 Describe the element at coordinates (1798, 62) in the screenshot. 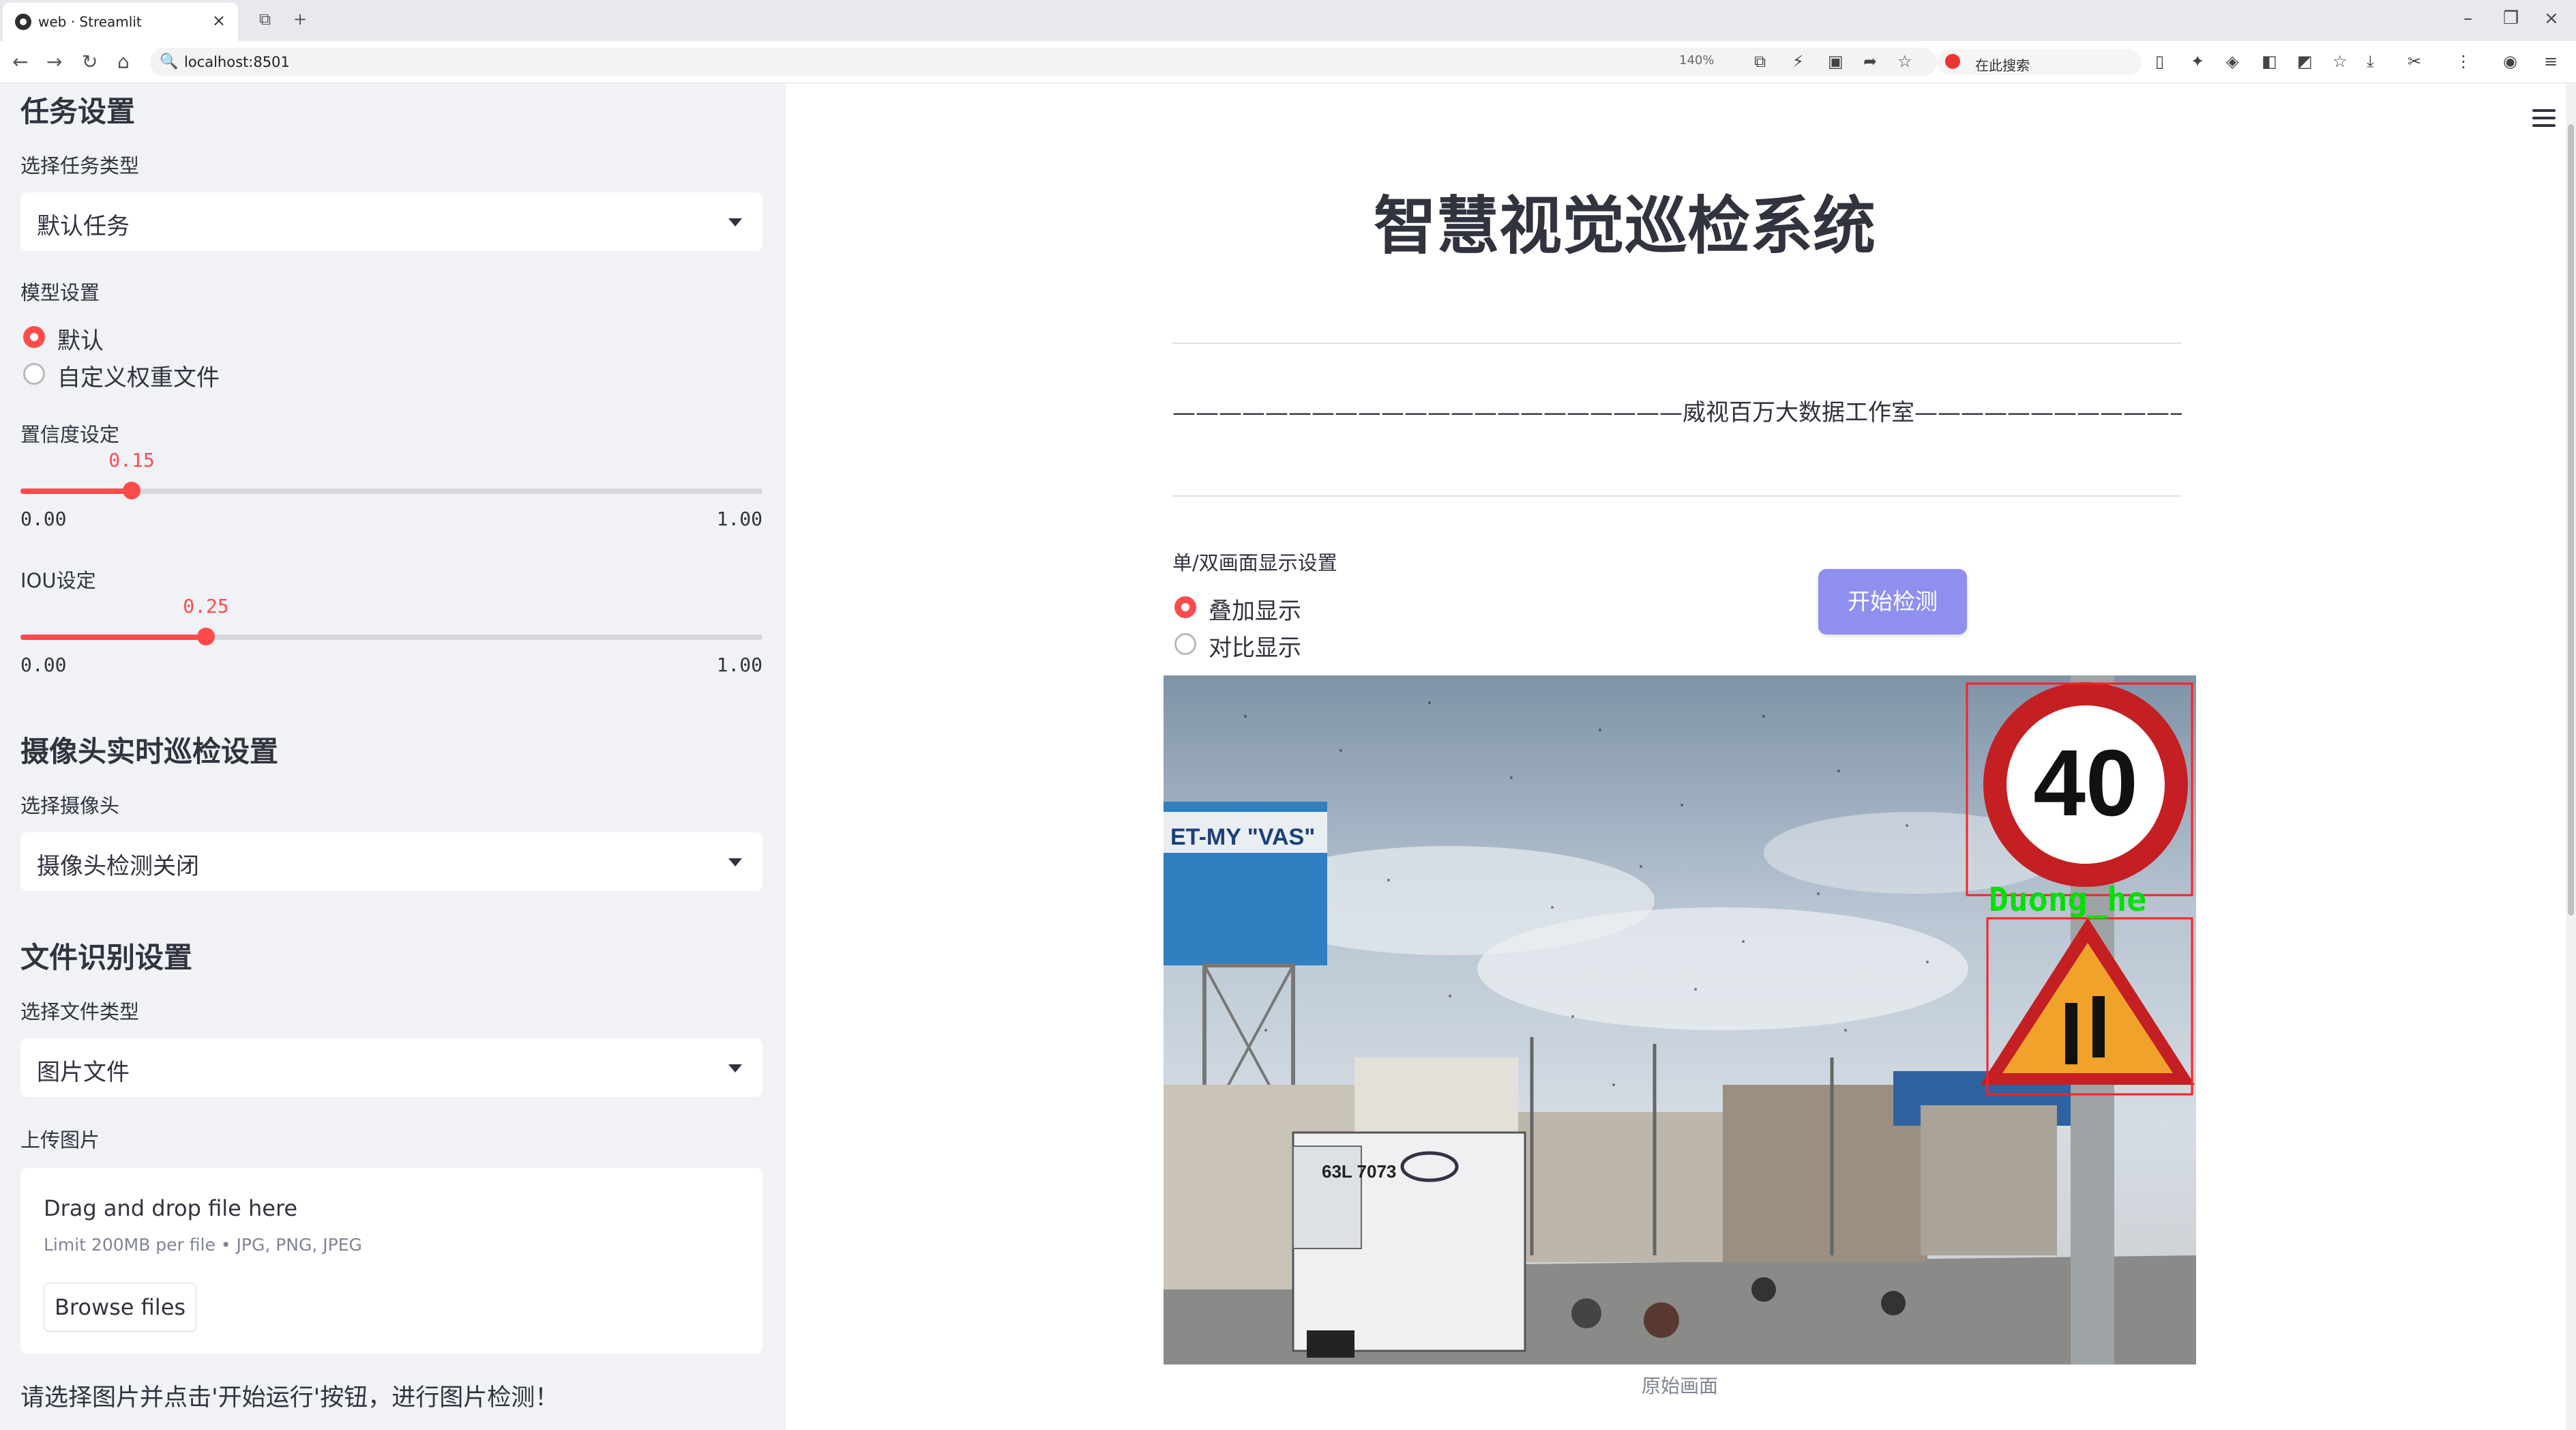

I see `lightning-icon: ⚡` at that location.